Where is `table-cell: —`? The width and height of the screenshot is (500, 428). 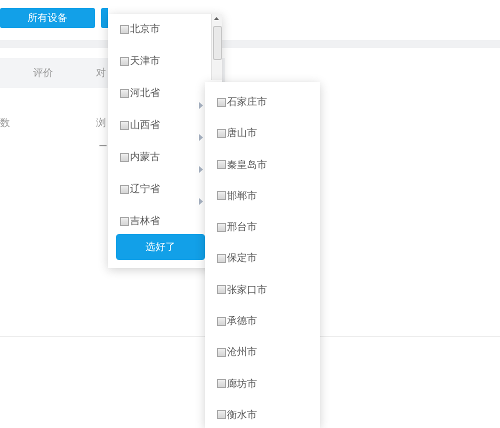 table-cell: — is located at coordinates (103, 145).